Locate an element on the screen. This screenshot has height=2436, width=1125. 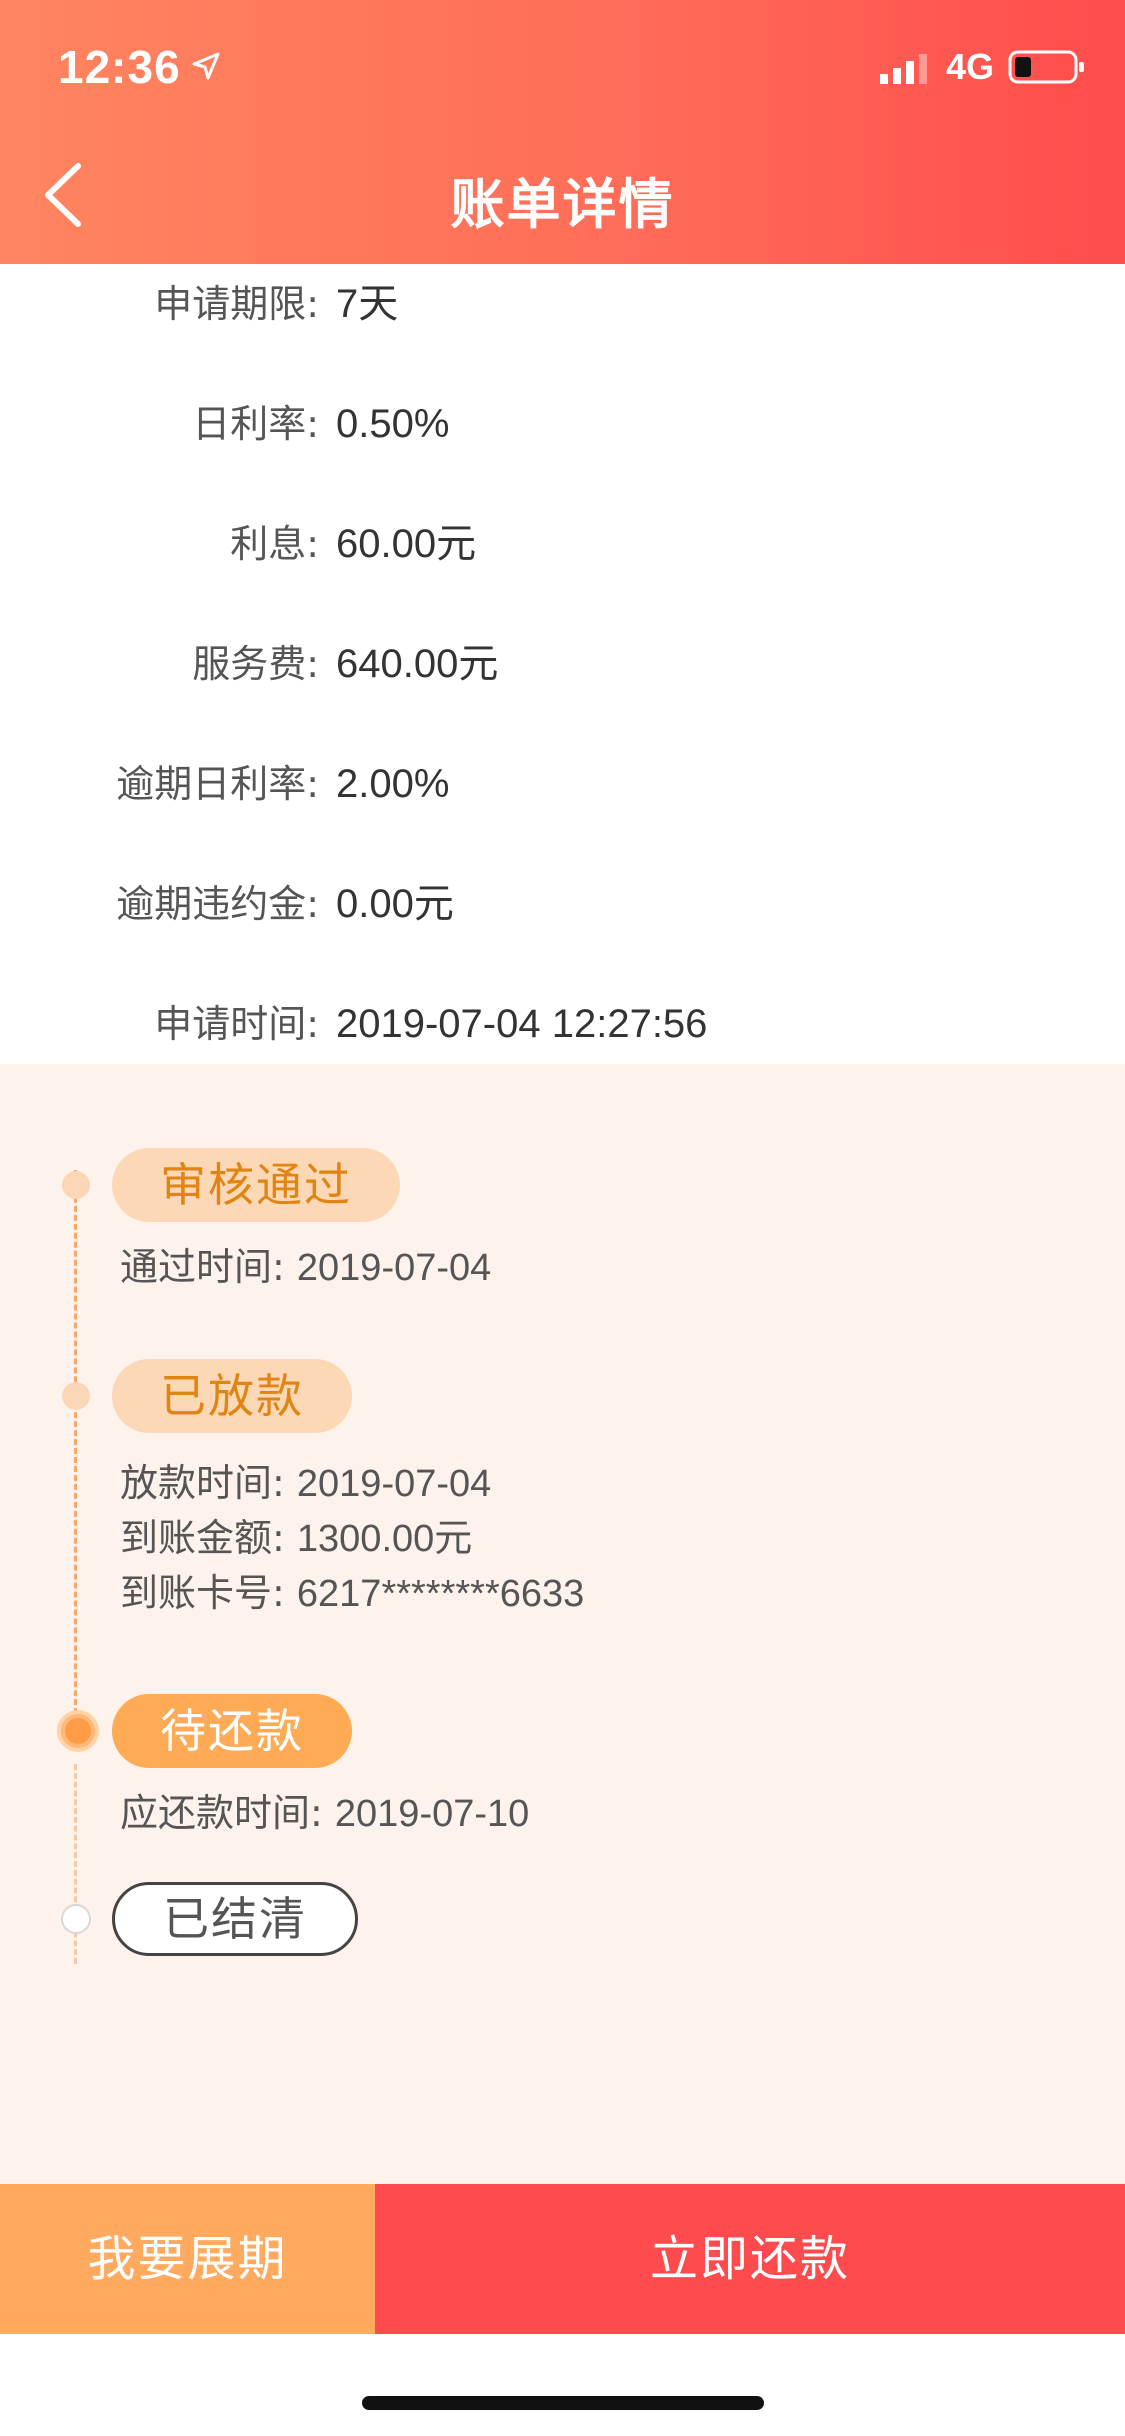
status-badge-settled: 已结清 is located at coordinates (235, 1919).